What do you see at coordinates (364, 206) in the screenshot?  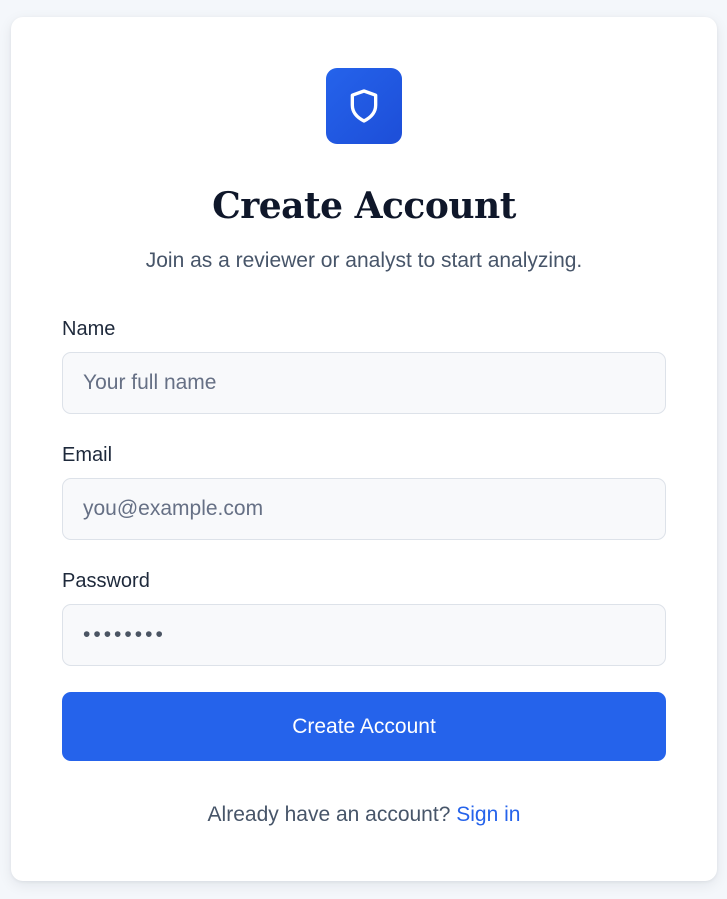 I see `page-title: Create Account` at bounding box center [364, 206].